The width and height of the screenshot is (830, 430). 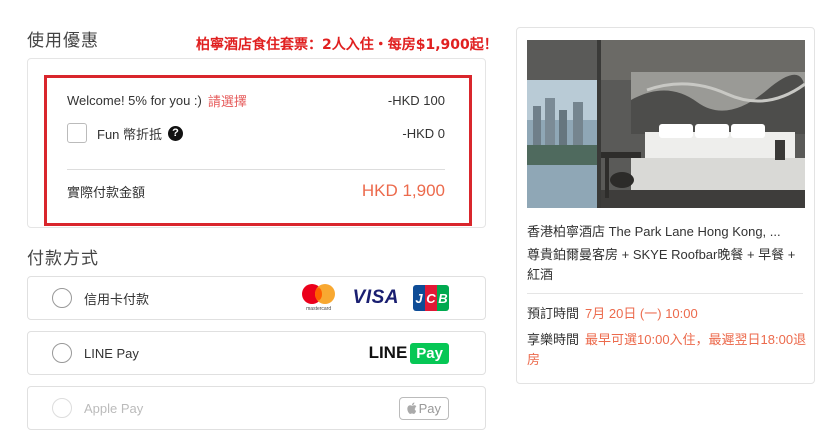 I want to click on visa-icon: VISA, so click(x=375, y=297).